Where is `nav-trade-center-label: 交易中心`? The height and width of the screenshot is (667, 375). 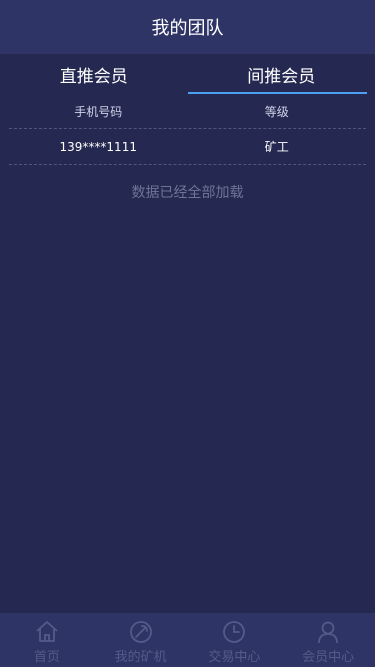 nav-trade-center-label: 交易中心 is located at coordinates (234, 657).